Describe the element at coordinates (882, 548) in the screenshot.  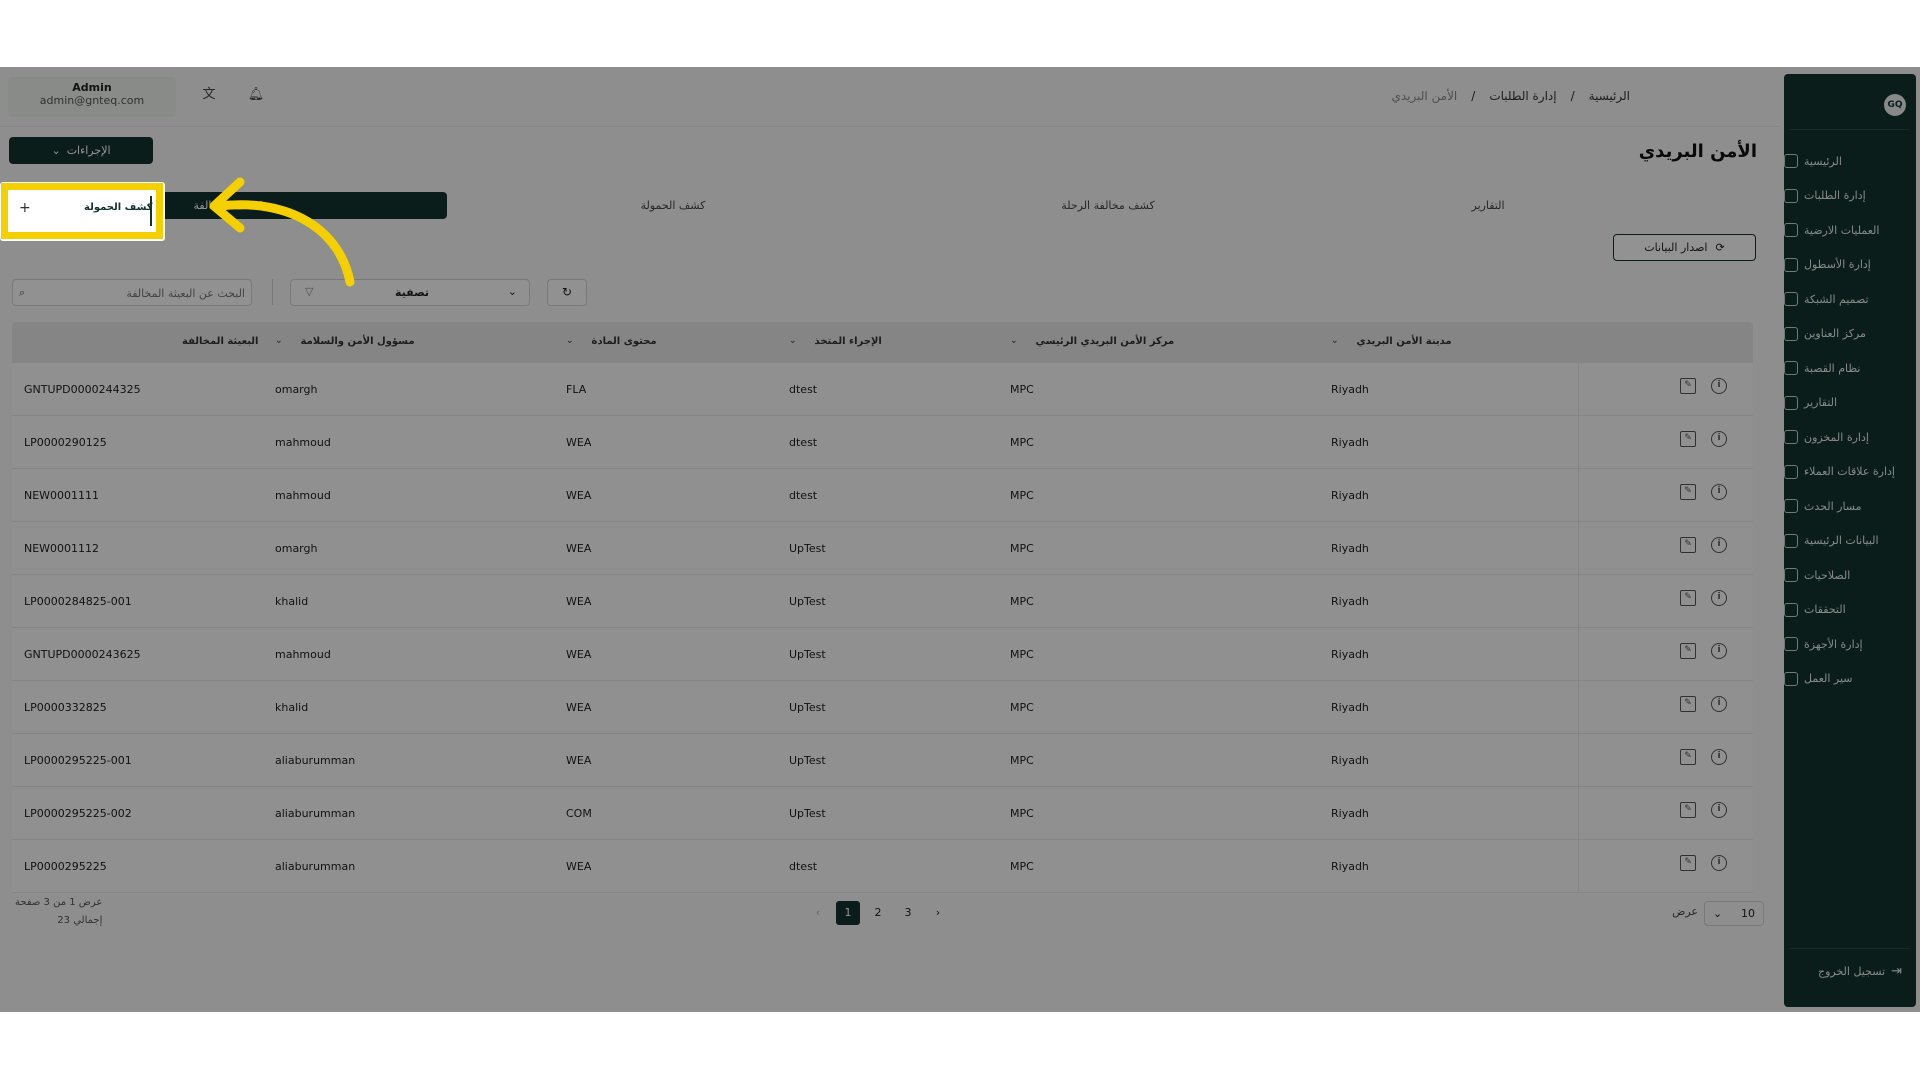
I see `table-row: Riyadh MPC UpTest WEA omargh NEW0001112 ✎ i` at that location.